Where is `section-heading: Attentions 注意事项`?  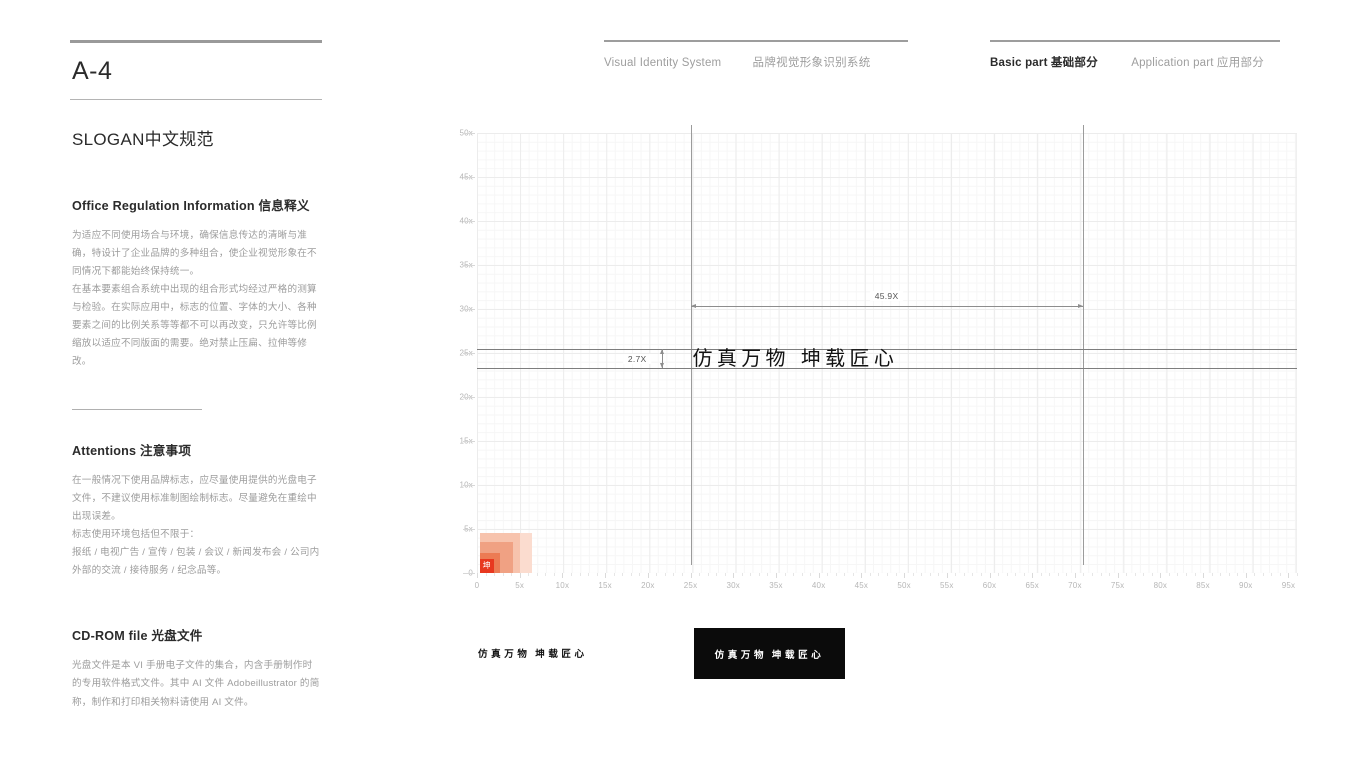
section-heading: Attentions 注意事项 is located at coordinates (132, 451).